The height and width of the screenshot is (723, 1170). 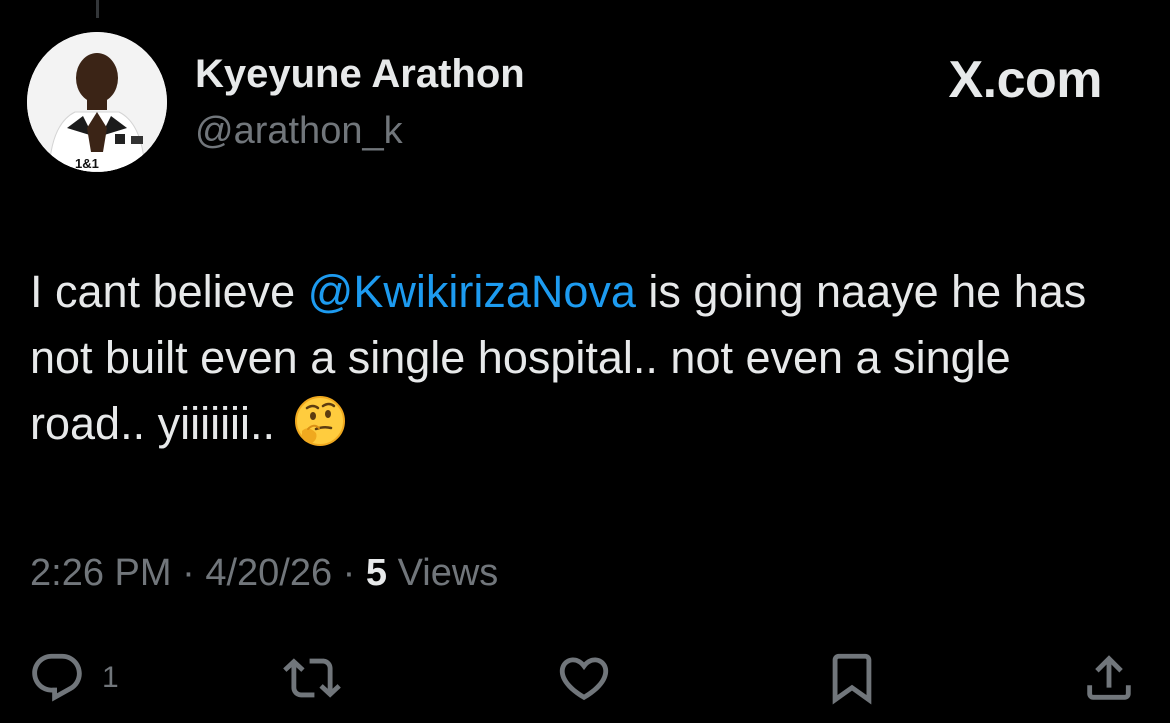 I want to click on mention-link: @KwikirizaNova, so click(x=472, y=291).